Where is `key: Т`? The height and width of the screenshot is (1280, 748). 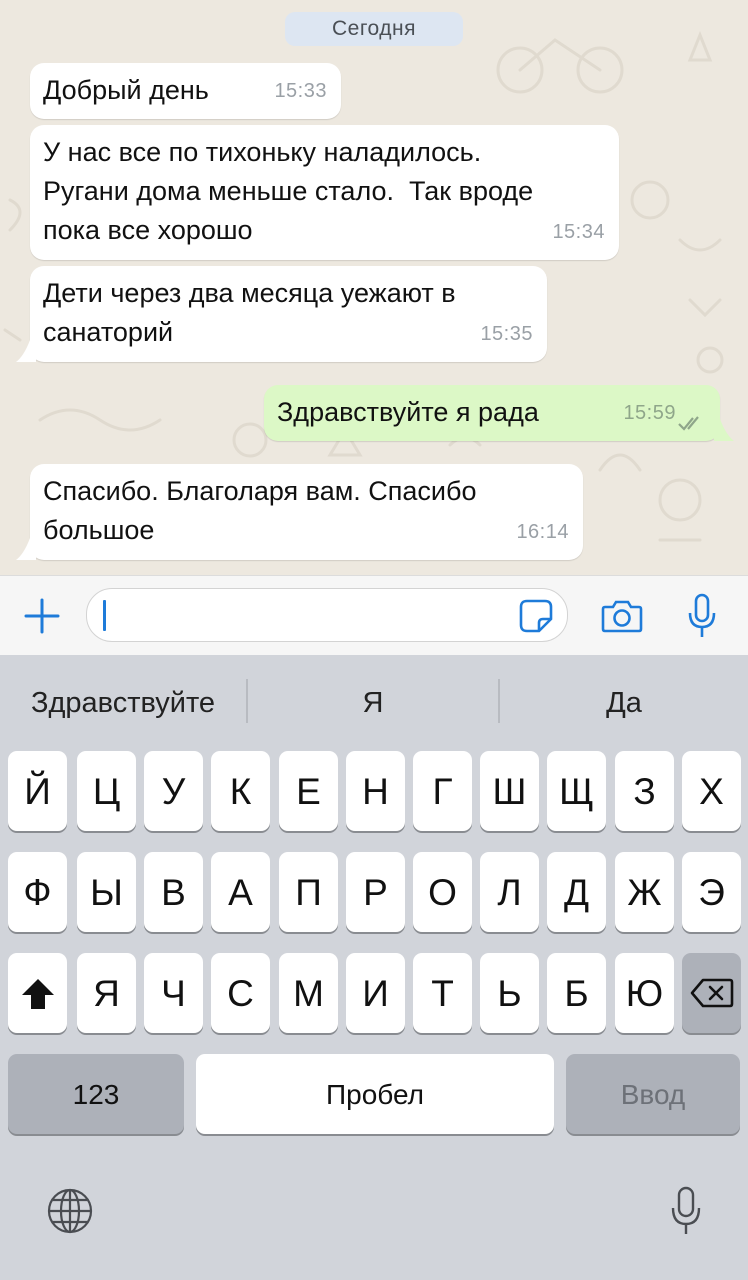 key: Т is located at coordinates (442, 993).